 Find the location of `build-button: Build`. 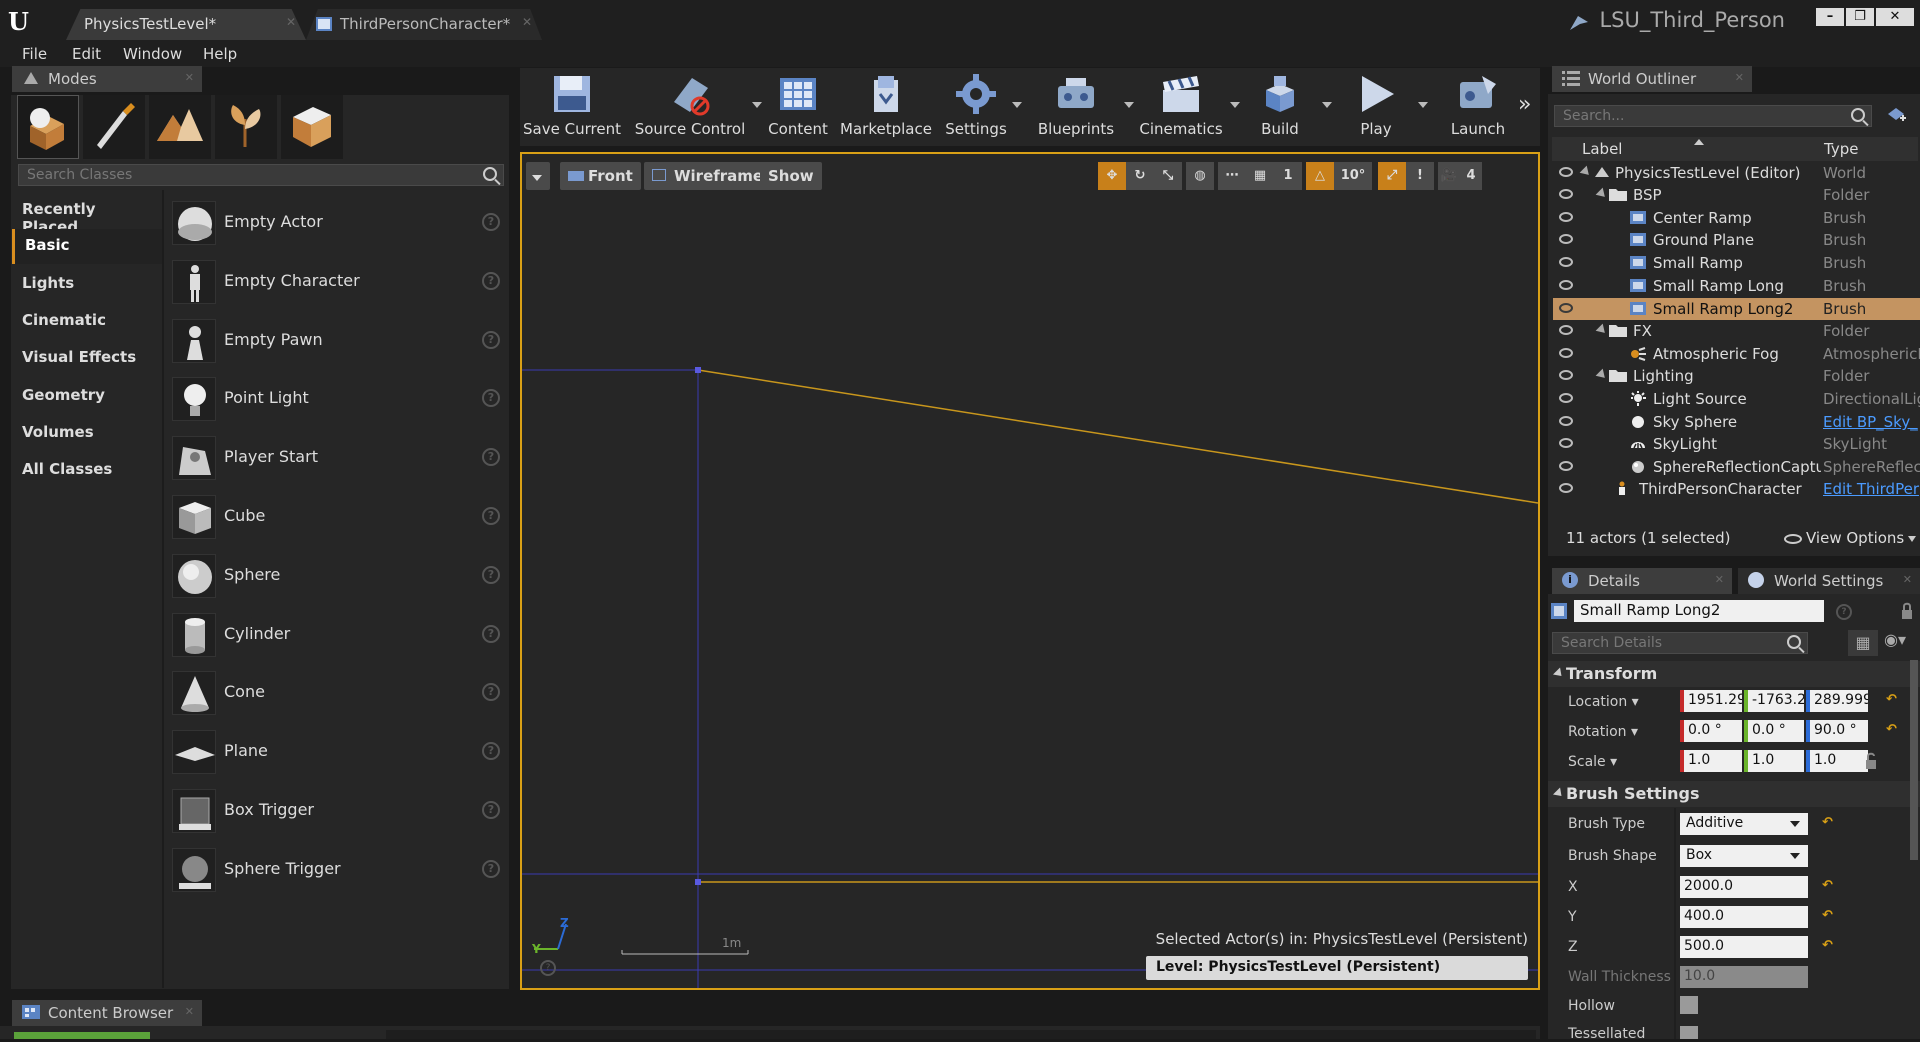

build-button: Build is located at coordinates (1289, 106).